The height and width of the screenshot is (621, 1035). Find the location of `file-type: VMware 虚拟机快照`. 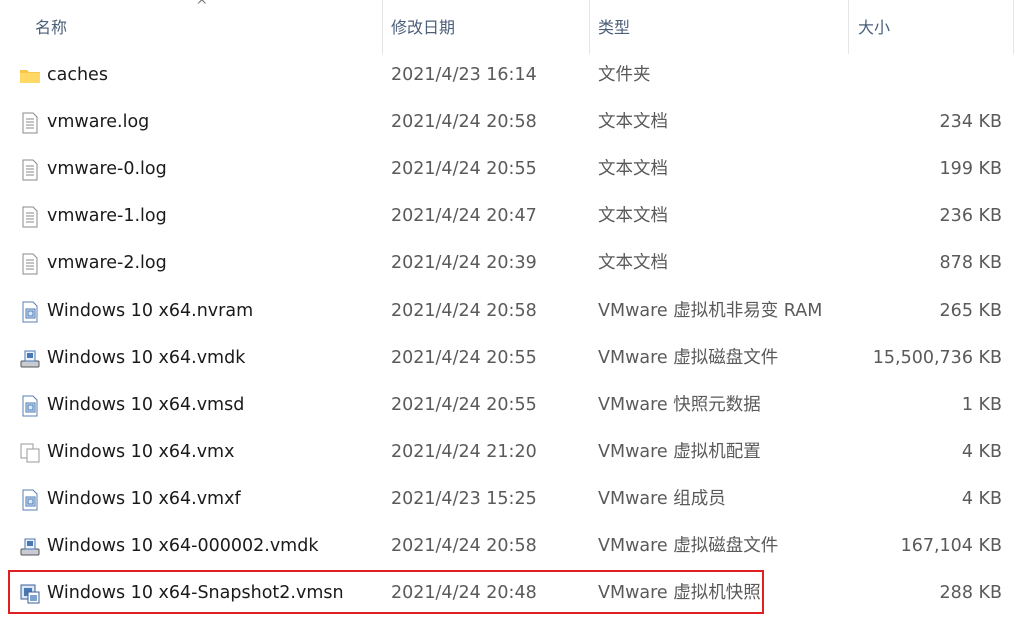

file-type: VMware 虚拟机快照 is located at coordinates (679, 593).